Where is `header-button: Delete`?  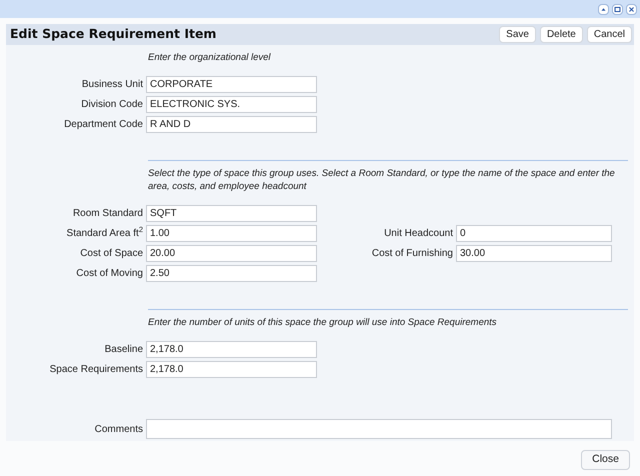
header-button: Delete is located at coordinates (561, 34).